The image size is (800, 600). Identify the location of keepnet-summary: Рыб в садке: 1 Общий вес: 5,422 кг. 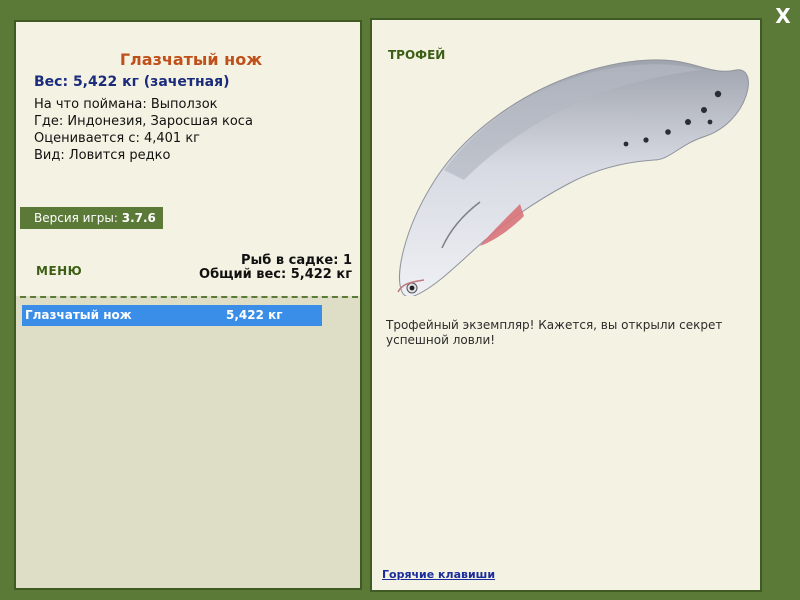
(275, 268).